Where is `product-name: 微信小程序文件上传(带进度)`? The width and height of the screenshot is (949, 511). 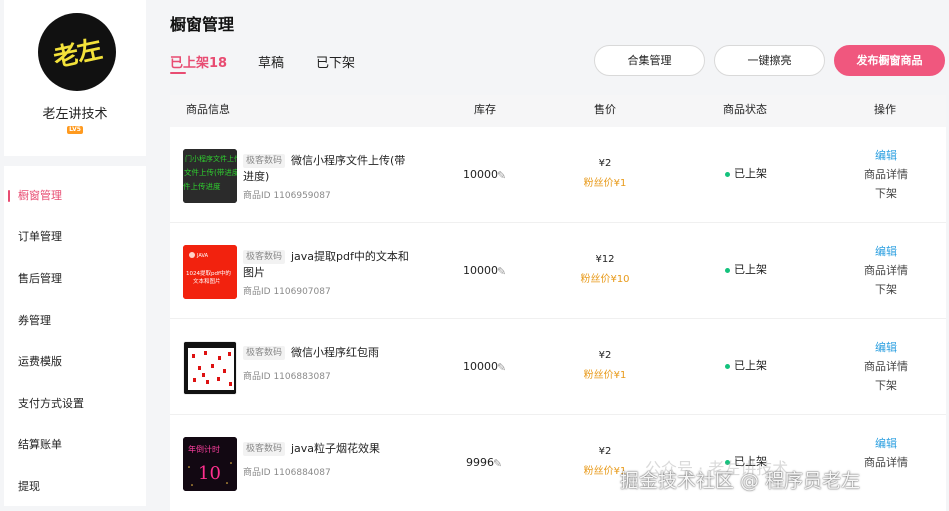
product-name: 微信小程序文件上传(带进度) is located at coordinates (324, 168).